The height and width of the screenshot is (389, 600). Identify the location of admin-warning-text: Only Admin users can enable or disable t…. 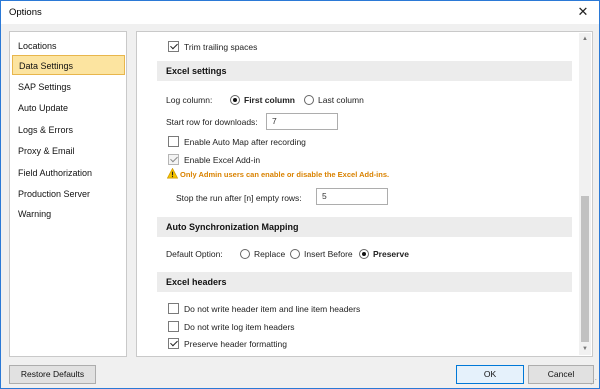
(285, 174).